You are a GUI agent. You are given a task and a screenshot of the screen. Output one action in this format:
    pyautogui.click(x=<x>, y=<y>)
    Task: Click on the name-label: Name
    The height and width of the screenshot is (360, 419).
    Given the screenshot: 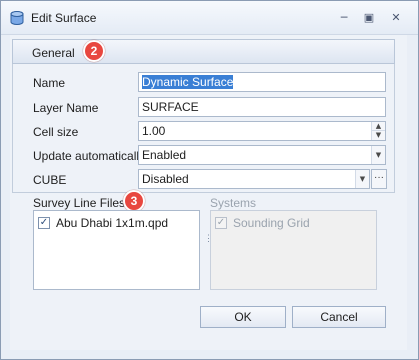 What is the action you would take?
    pyautogui.click(x=49, y=83)
    